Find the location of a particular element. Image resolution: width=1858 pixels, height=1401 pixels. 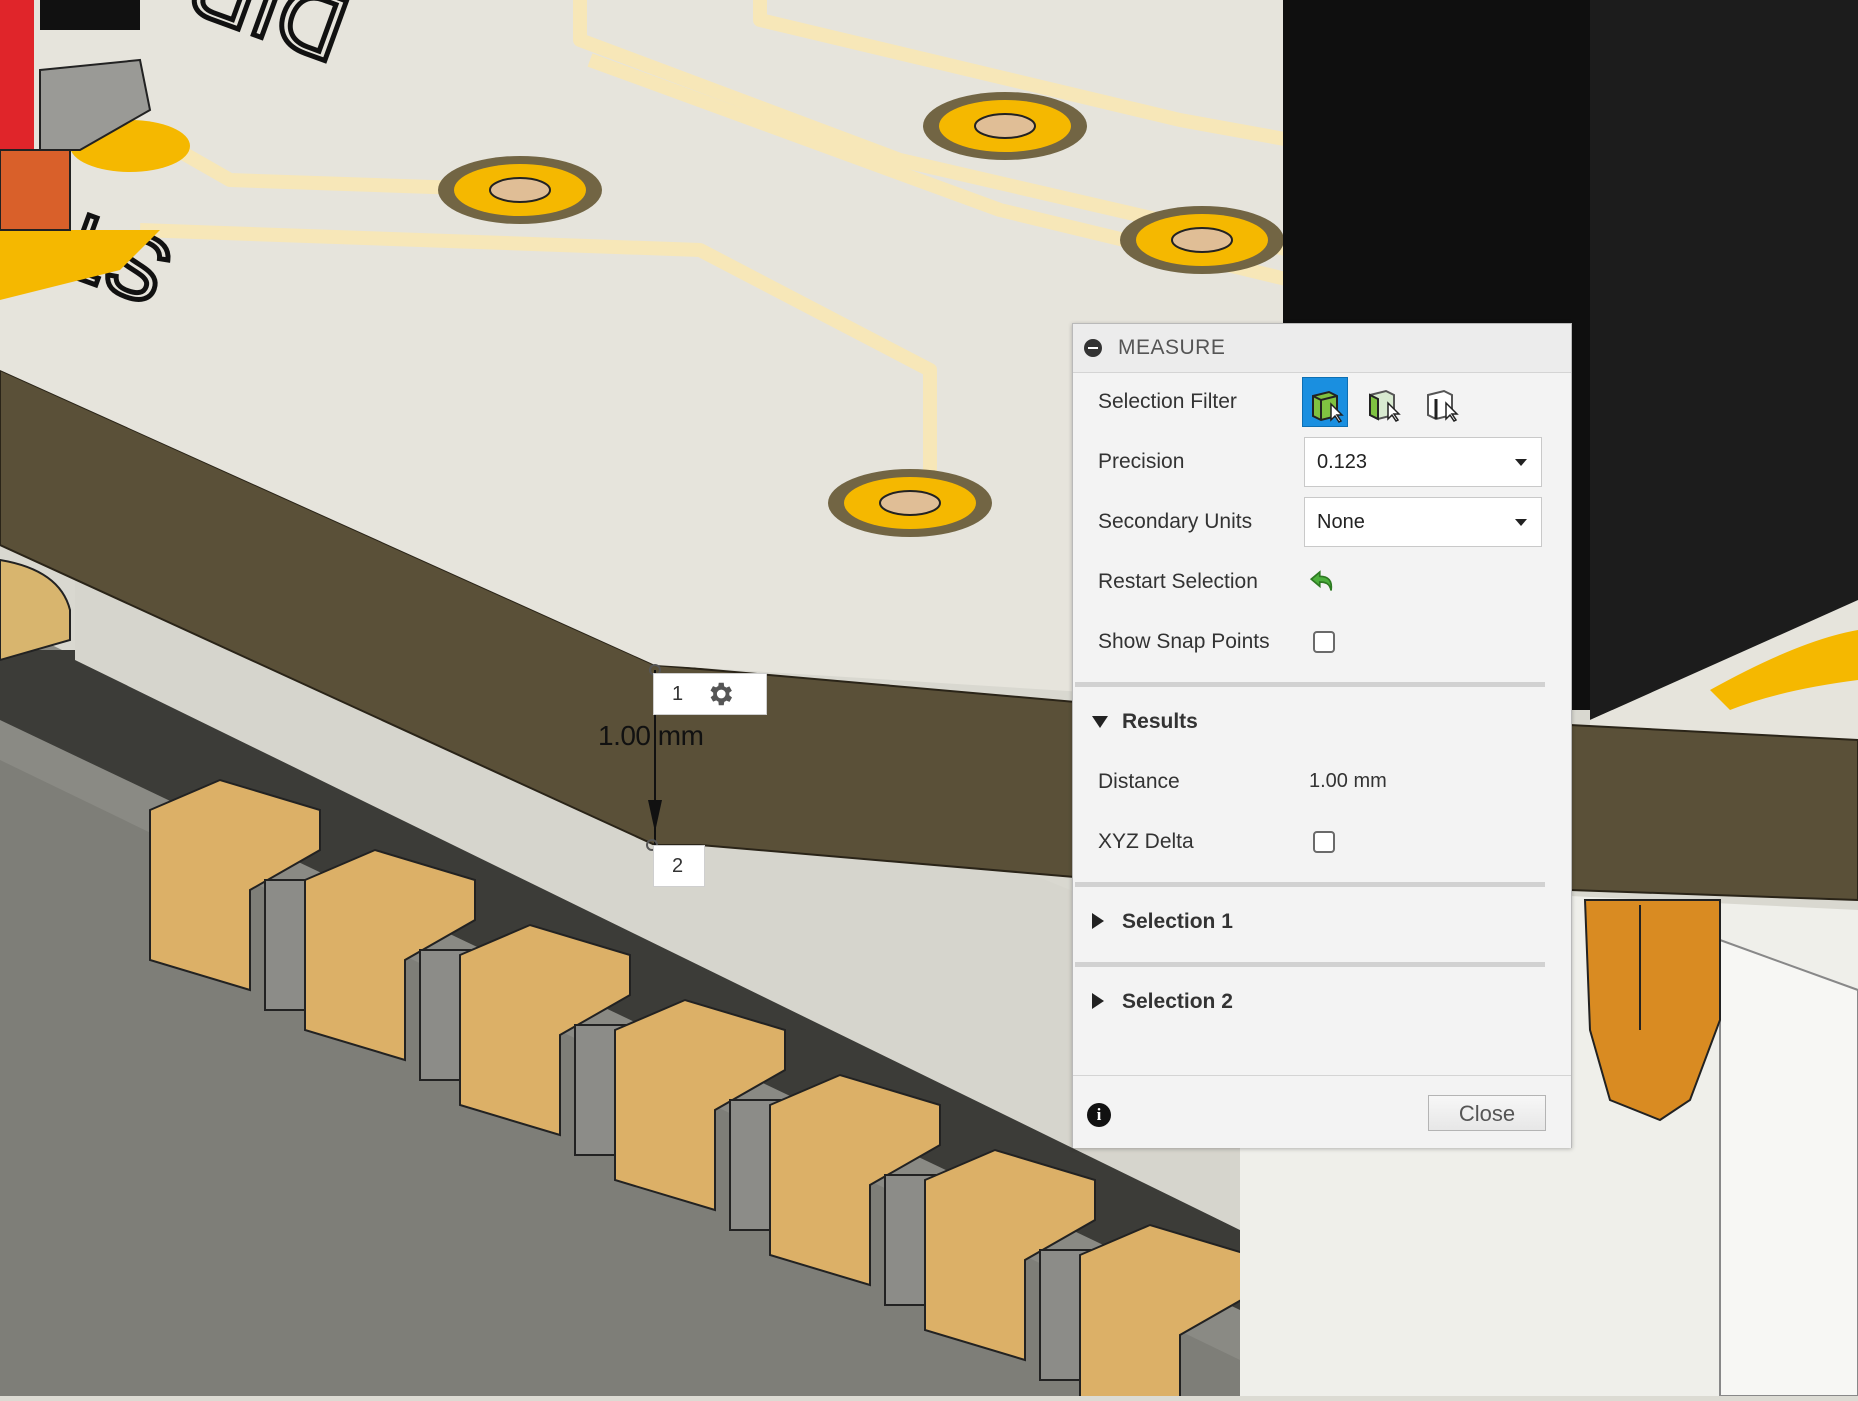

xyz-delta-label: XYZ Delta is located at coordinates (1146, 841).